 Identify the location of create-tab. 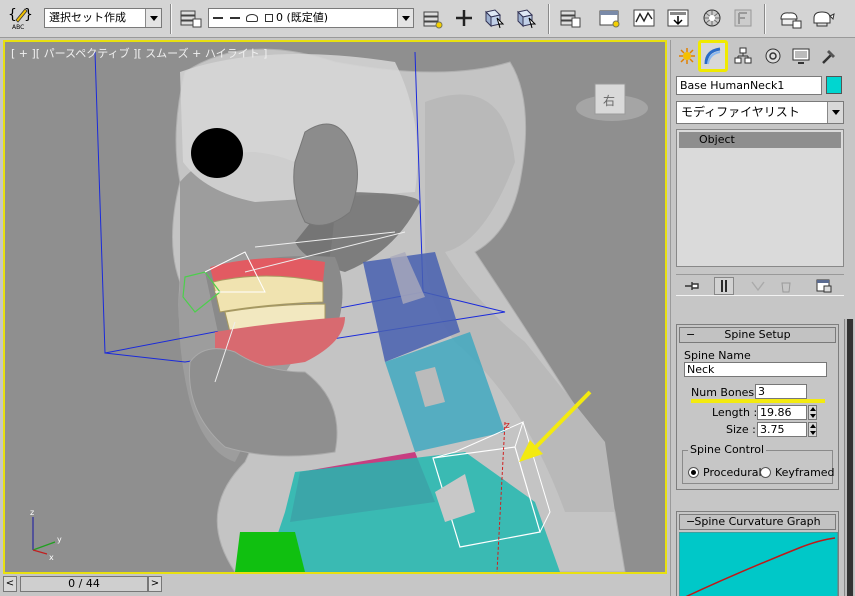
(687, 56).